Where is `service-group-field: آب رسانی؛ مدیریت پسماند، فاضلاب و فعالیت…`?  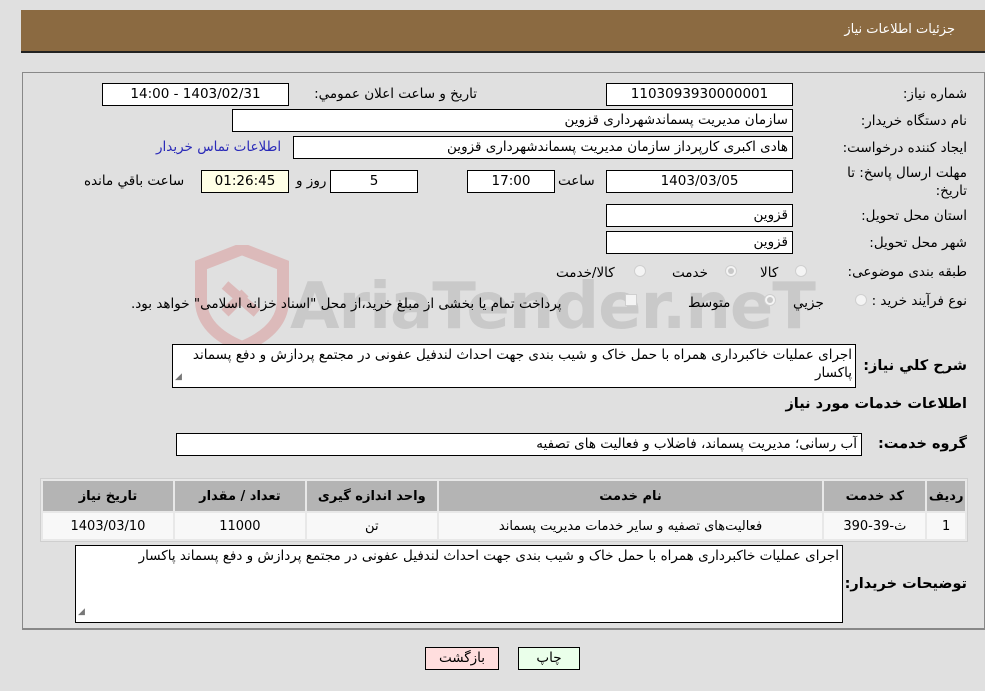
service-group-field: آب رسانی؛ مدیریت پسماند، فاضلاب و فعالیت… is located at coordinates (519, 444).